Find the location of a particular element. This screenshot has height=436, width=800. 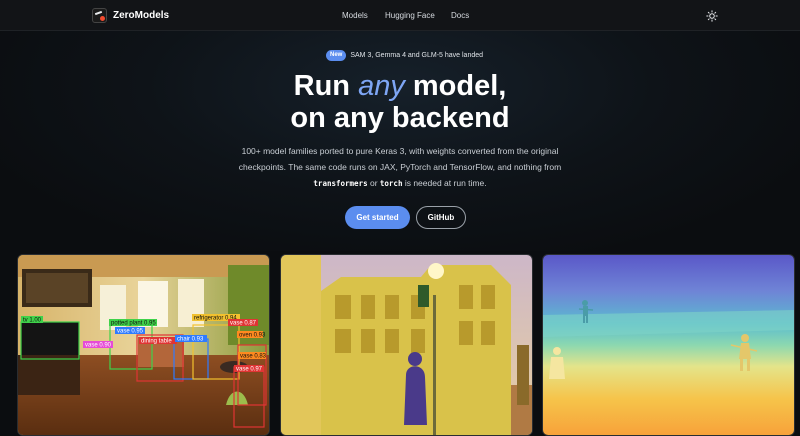

detection-label-vase-3: vase 0.97 is located at coordinates (249, 370).